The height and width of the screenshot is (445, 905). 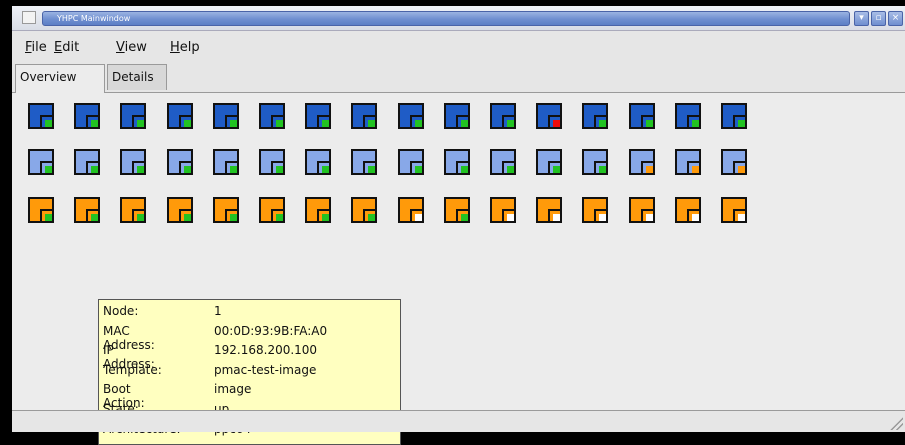 I want to click on menu-file: File, so click(x=36, y=47).